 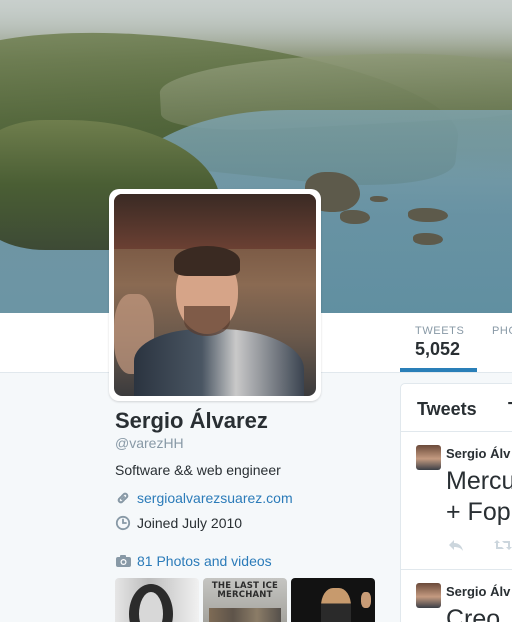 I want to click on tweet: Sergio Álv Creo, so click(x=456, y=596).